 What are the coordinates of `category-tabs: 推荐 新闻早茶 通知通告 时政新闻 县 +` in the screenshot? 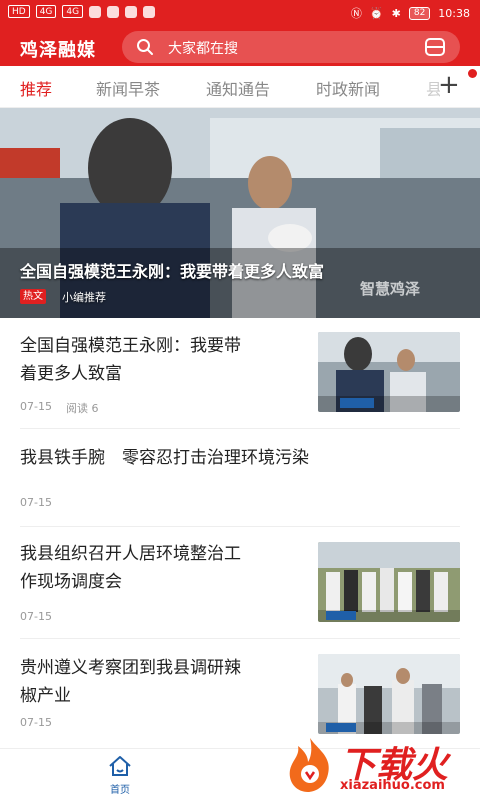 It's located at (240, 87).